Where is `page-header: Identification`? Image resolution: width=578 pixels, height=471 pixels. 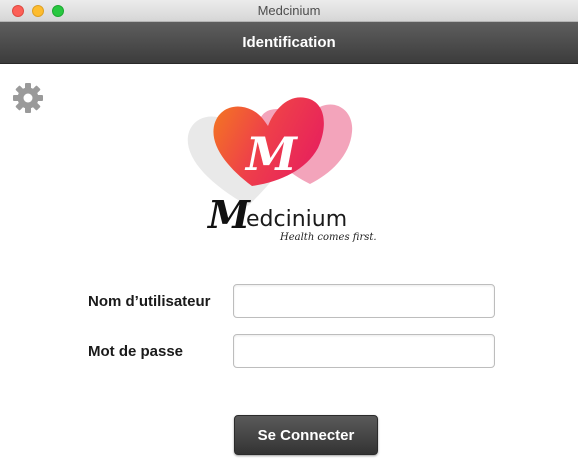 page-header: Identification is located at coordinates (289, 43).